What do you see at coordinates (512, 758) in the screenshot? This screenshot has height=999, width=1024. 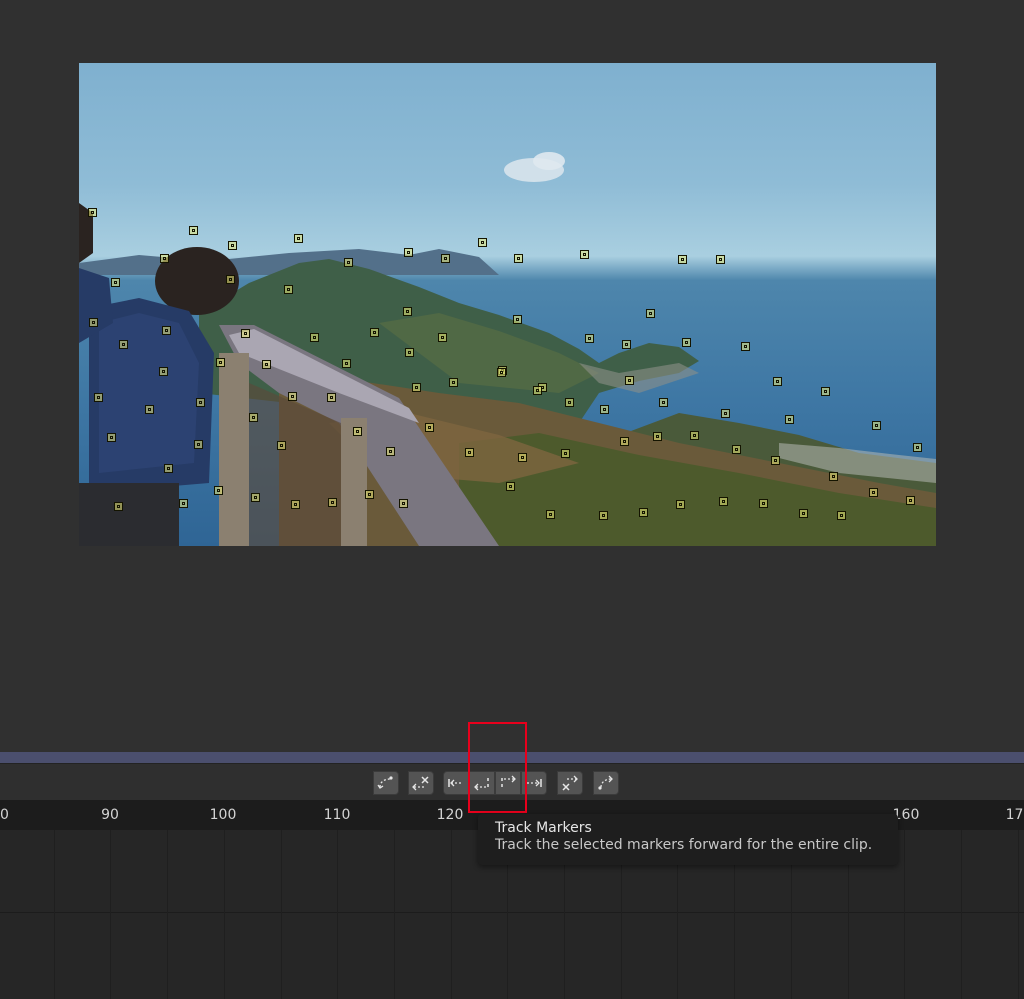 I see `area-divider` at bounding box center [512, 758].